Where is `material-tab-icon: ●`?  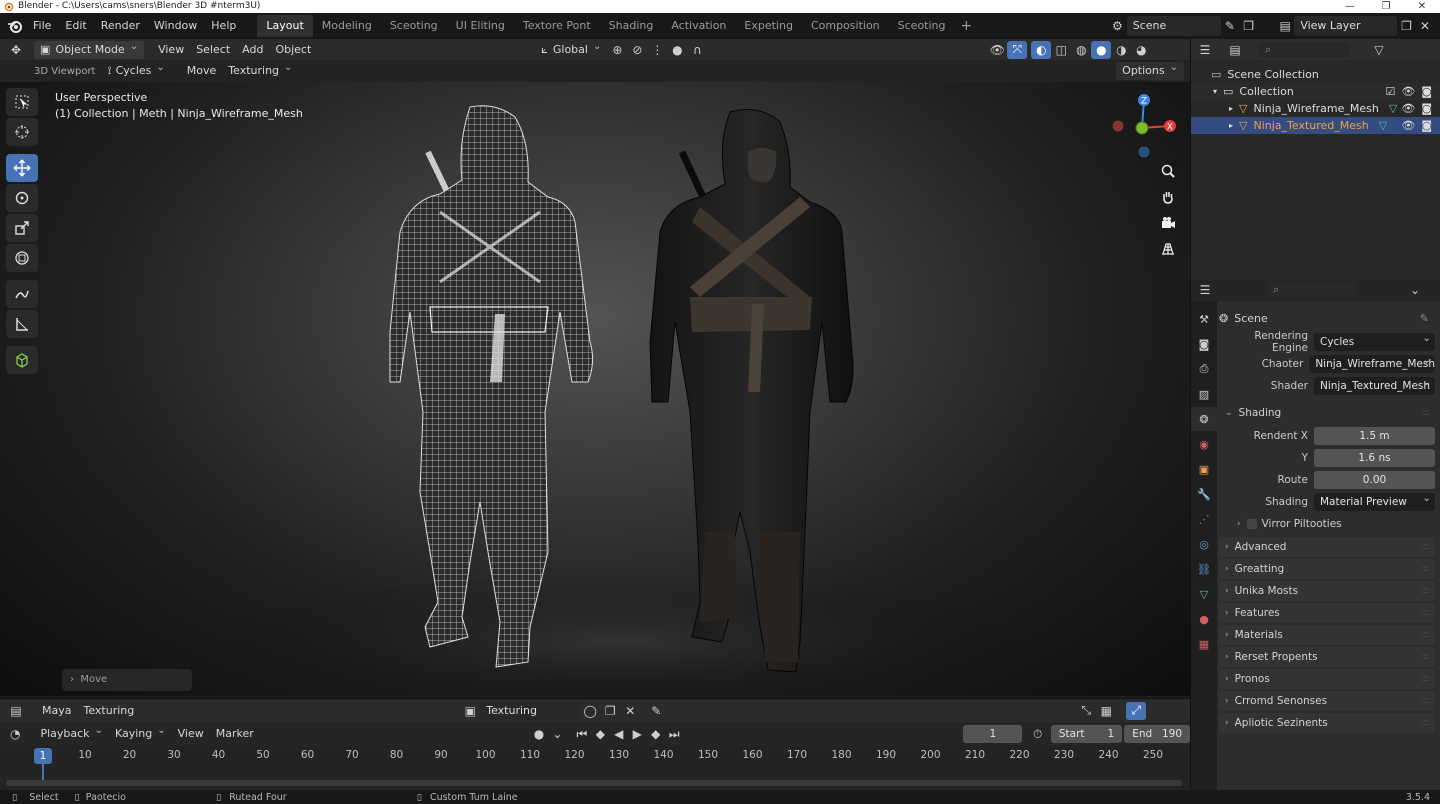
material-tab-icon: ● is located at coordinates (1204, 619).